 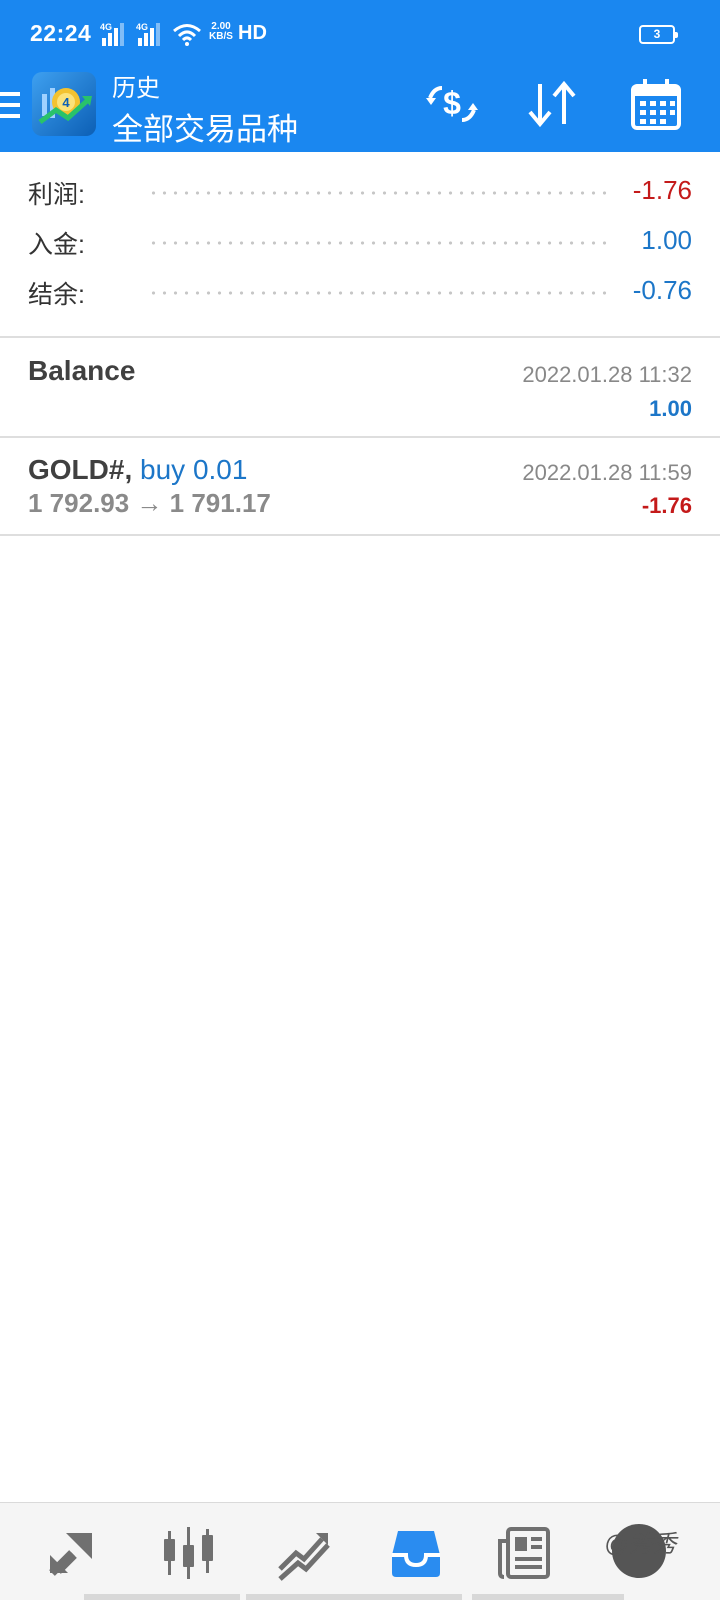 I want to click on summary-row-deposit: 入金: 1.00, so click(x=360, y=240).